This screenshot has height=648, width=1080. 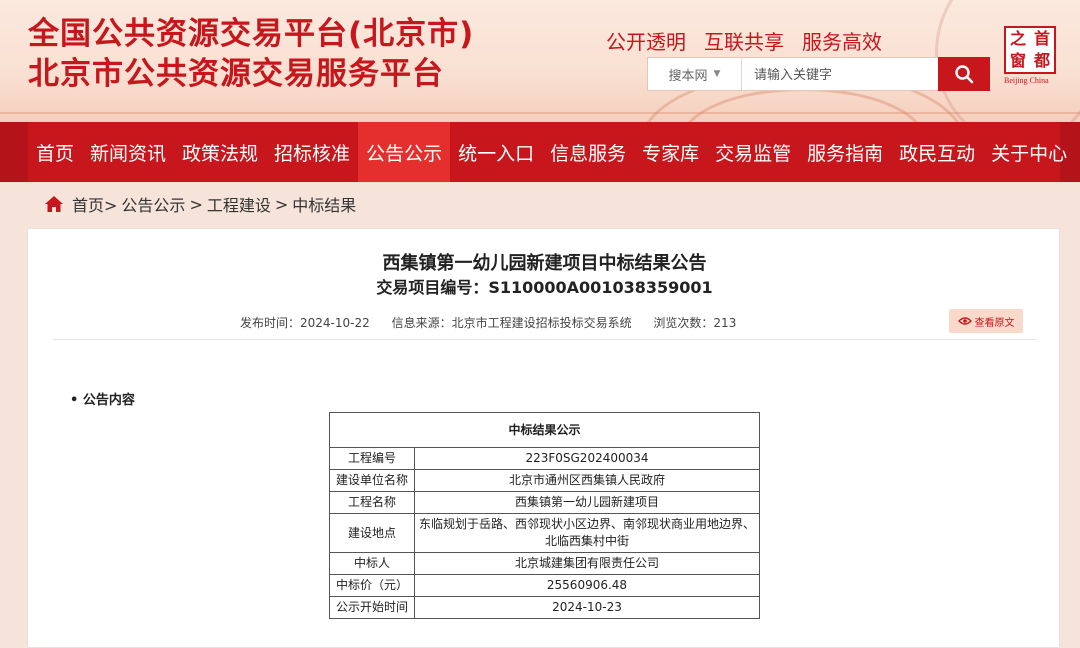 What do you see at coordinates (842, 42) in the screenshot?
I see `slogan-efficiency: 服务高效` at bounding box center [842, 42].